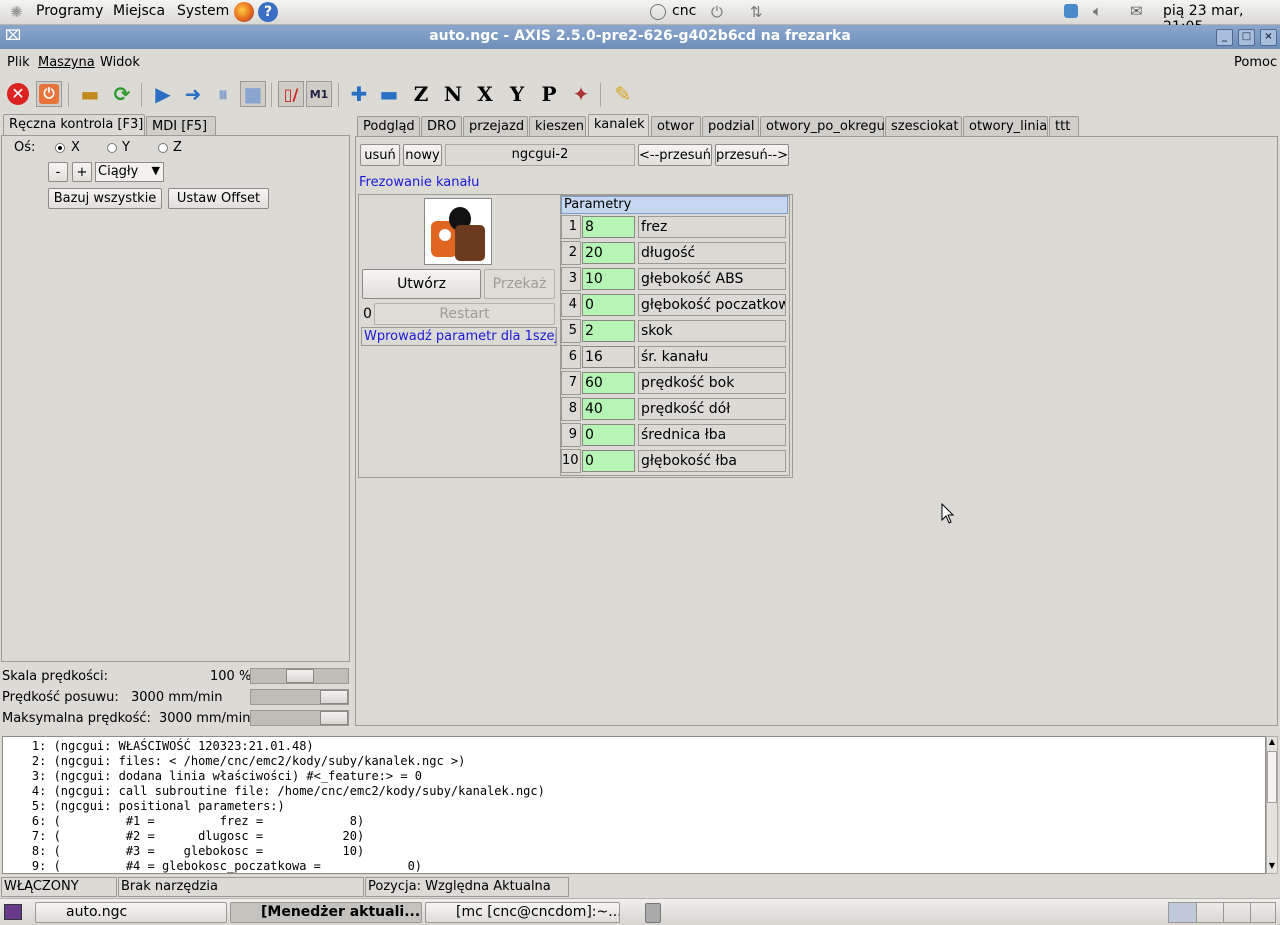 Image resolution: width=1280 pixels, height=925 pixels. Describe the element at coordinates (163, 94) in the screenshot. I see `run-icon: ▶` at that location.